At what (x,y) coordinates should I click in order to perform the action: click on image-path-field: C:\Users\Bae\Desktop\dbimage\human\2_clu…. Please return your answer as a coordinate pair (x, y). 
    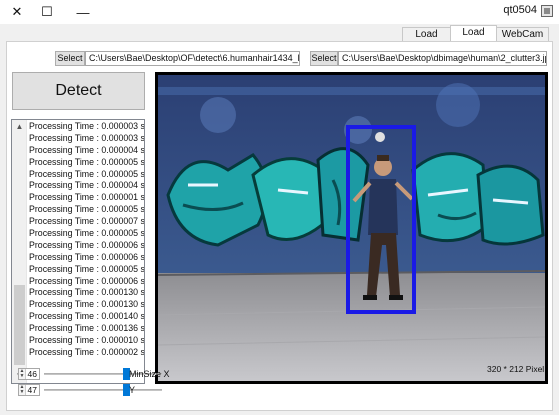
    Looking at the image, I should click on (442, 58).